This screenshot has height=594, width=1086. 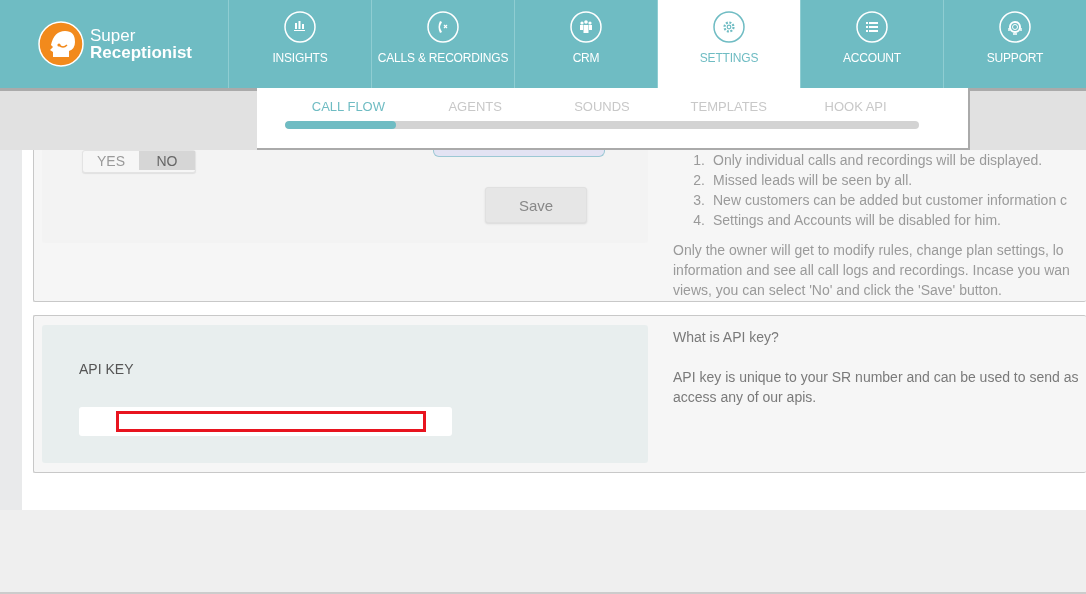 I want to click on brand-name-bold: Receptionist, so click(x=141, y=52).